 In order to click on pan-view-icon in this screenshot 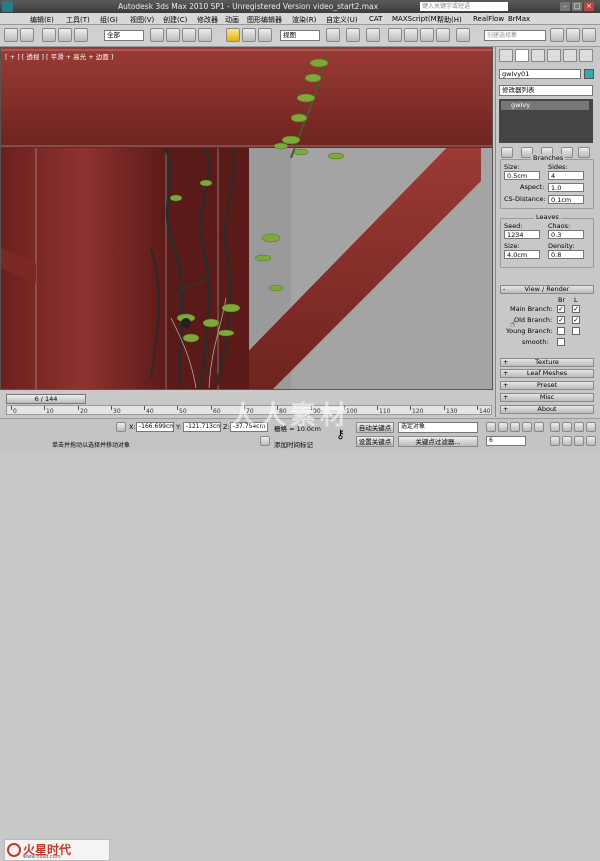, I will do `click(567, 441)`.